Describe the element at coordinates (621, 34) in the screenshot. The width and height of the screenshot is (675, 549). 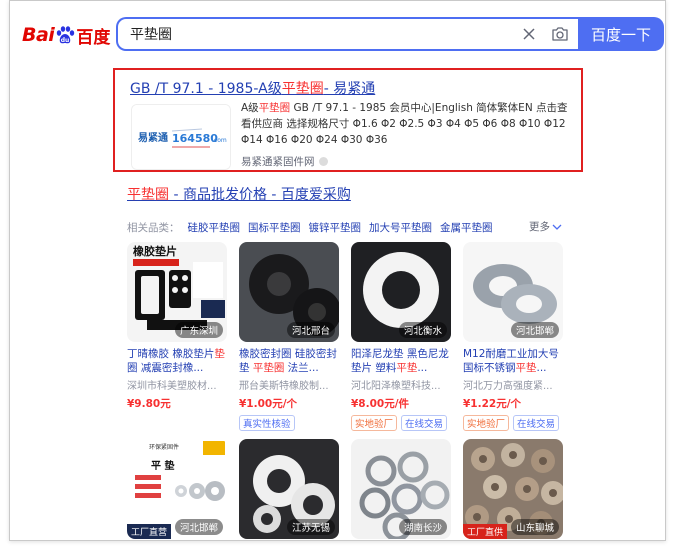
I see `search-button: 百度一下` at that location.